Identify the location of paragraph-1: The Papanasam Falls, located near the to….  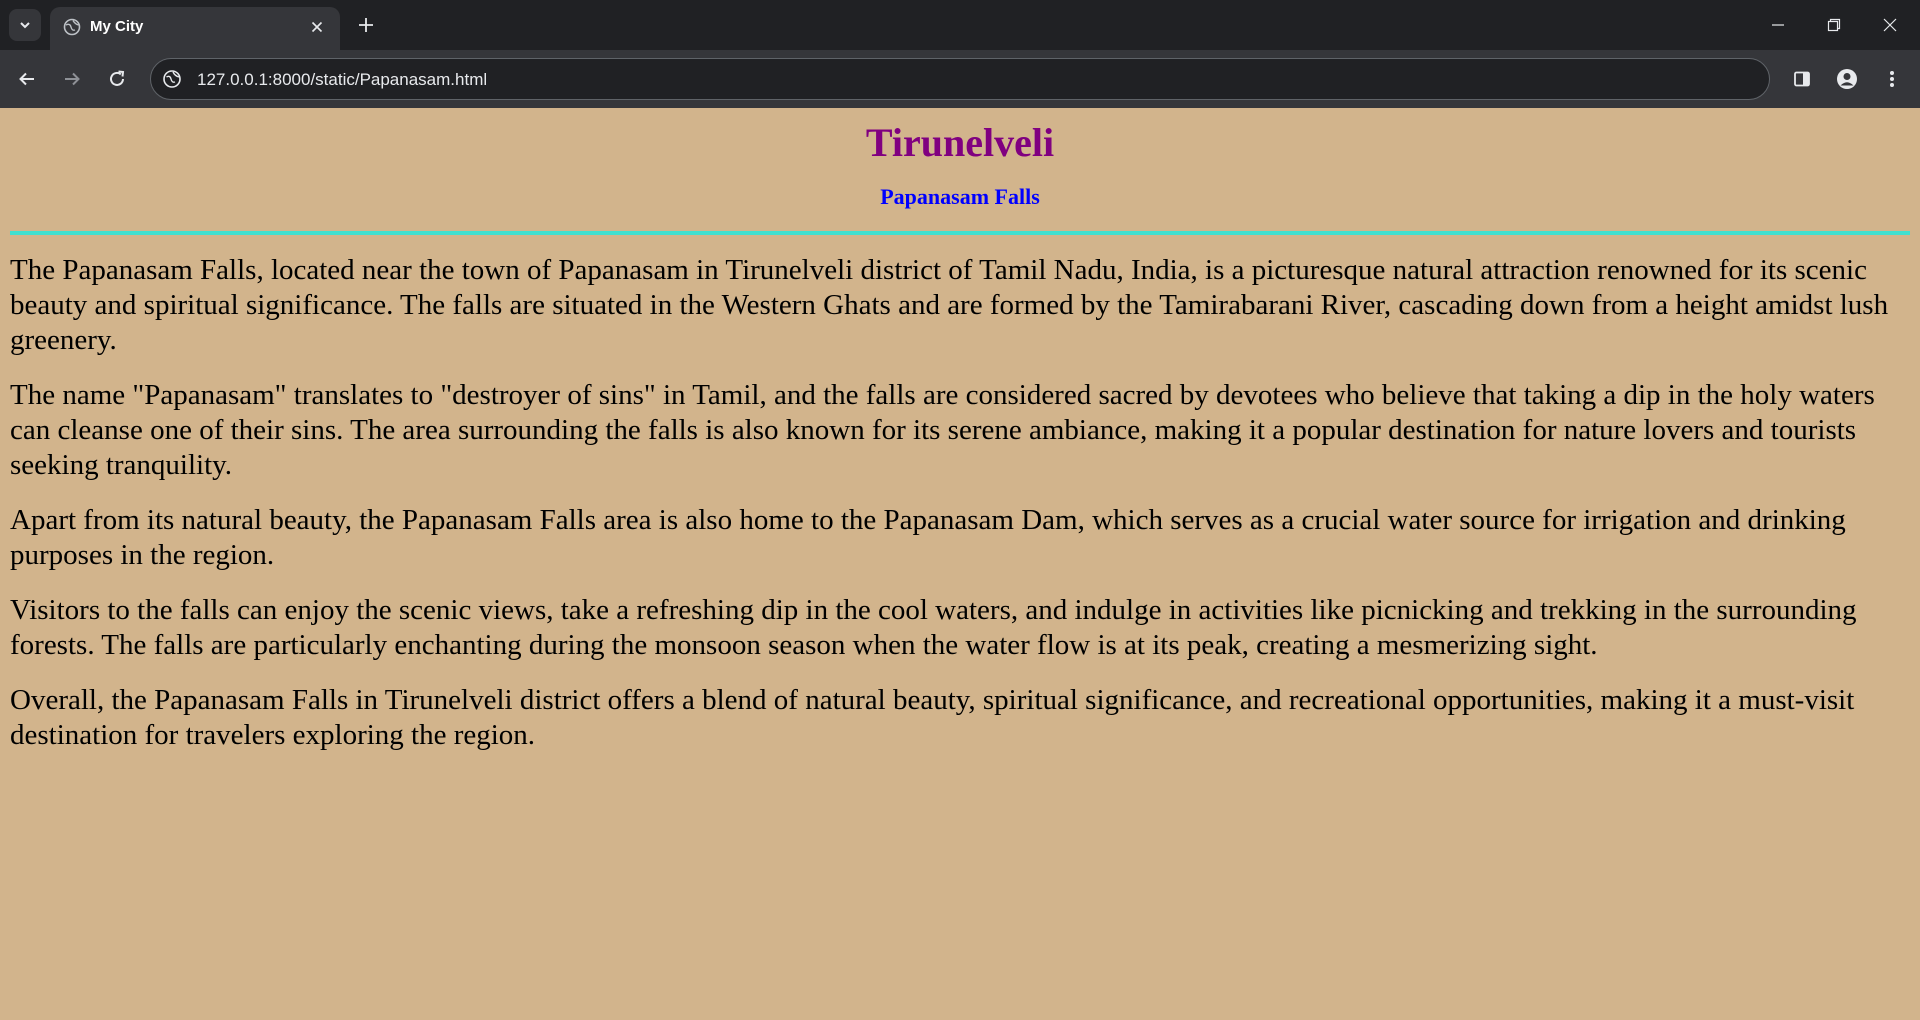
(949, 305).